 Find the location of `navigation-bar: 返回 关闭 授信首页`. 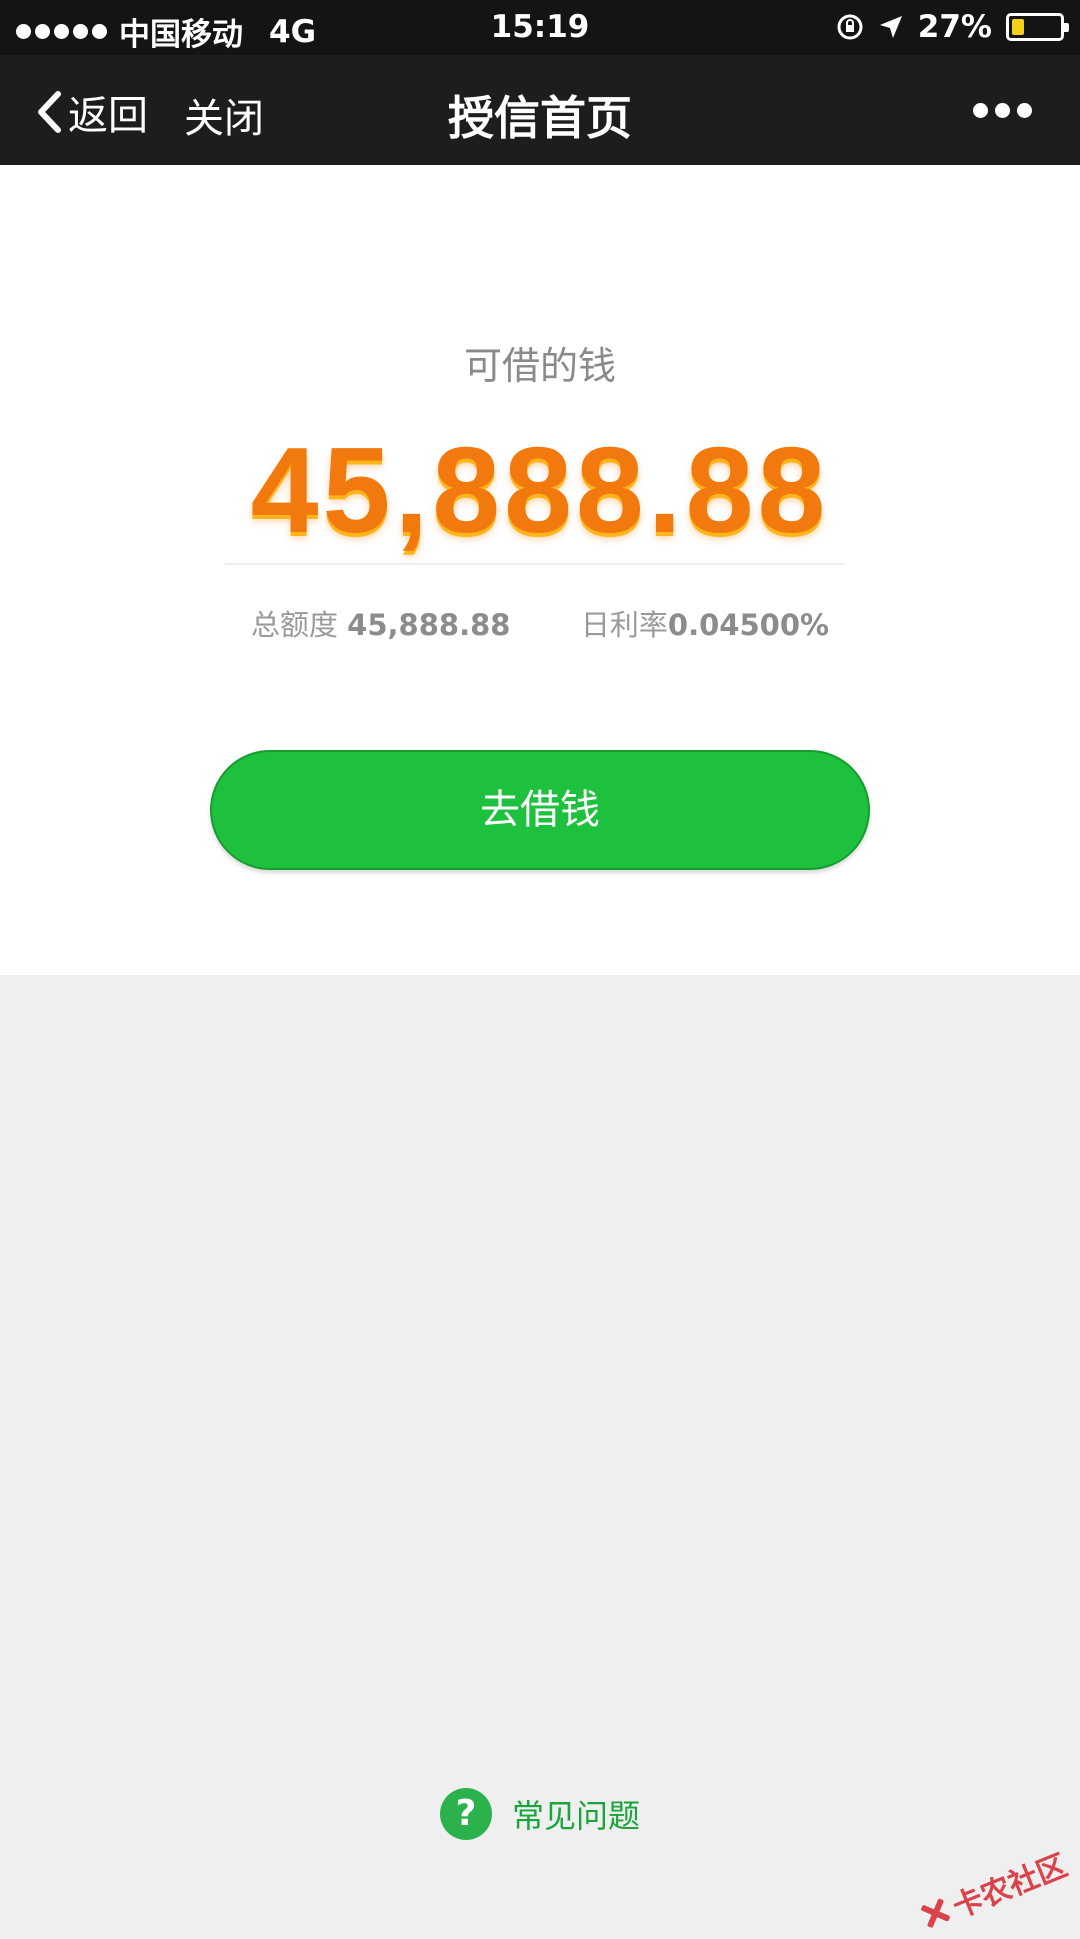

navigation-bar: 返回 关闭 授信首页 is located at coordinates (540, 110).